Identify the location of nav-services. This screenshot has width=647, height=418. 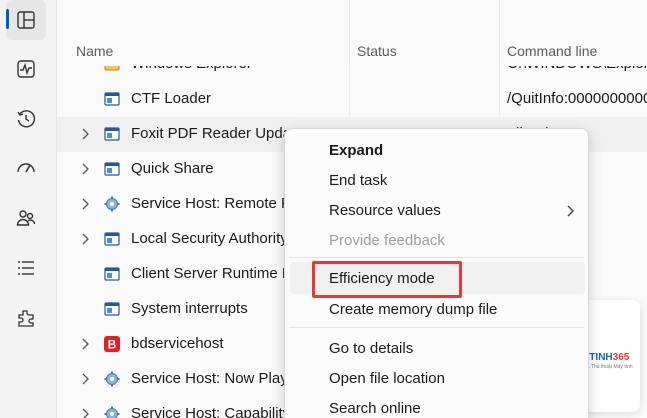
(26, 318).